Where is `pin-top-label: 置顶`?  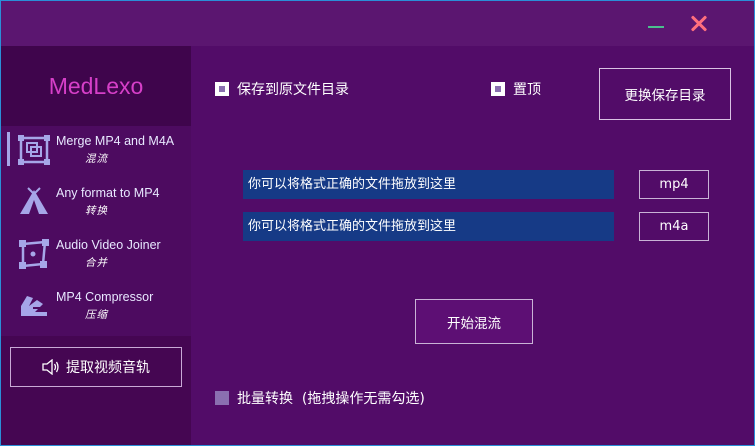
pin-top-label: 置顶 is located at coordinates (527, 90).